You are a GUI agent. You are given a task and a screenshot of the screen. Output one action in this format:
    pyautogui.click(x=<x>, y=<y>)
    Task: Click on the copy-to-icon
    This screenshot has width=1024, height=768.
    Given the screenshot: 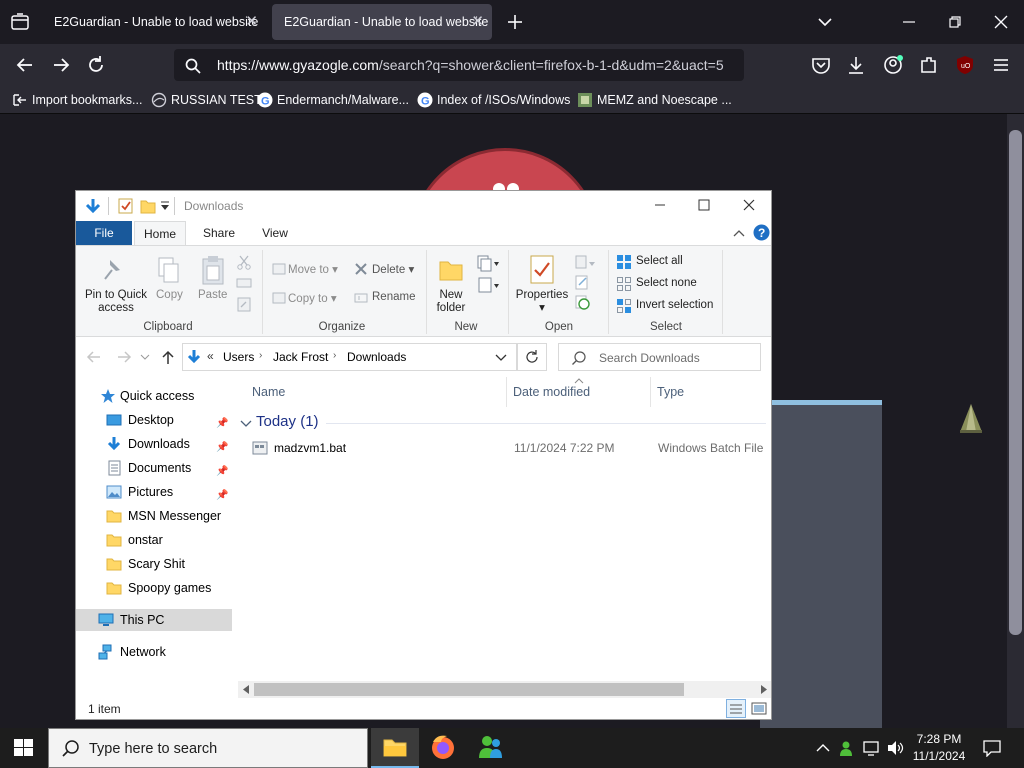 What is the action you would take?
    pyautogui.click(x=279, y=298)
    